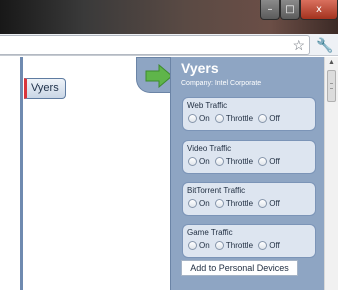 The width and height of the screenshot is (338, 290). I want to click on group-title: Video Traffic, so click(209, 148).